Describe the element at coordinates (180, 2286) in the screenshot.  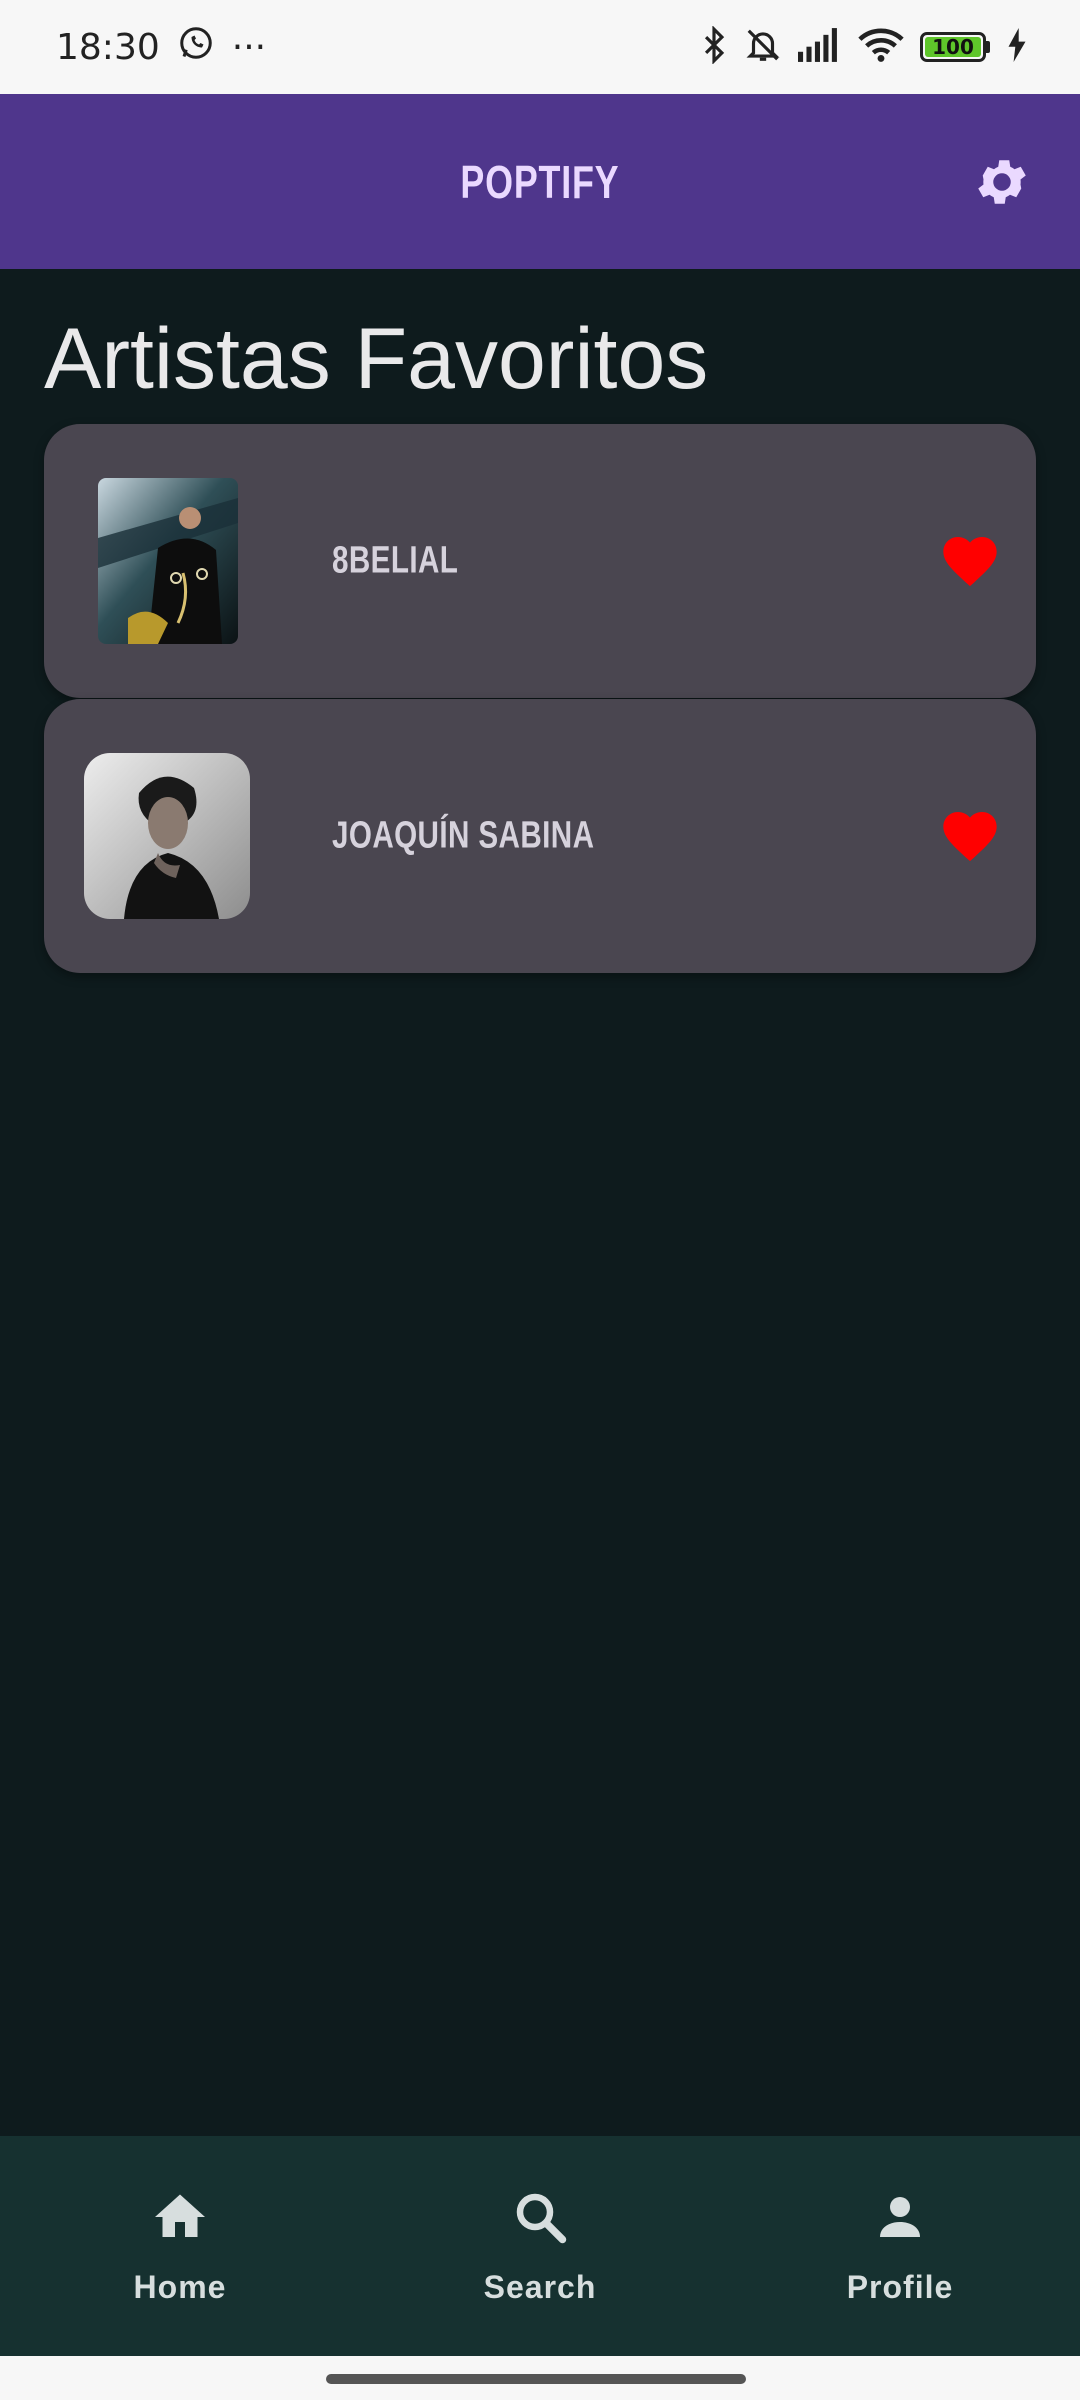
I see `nav-home-label: Home` at that location.